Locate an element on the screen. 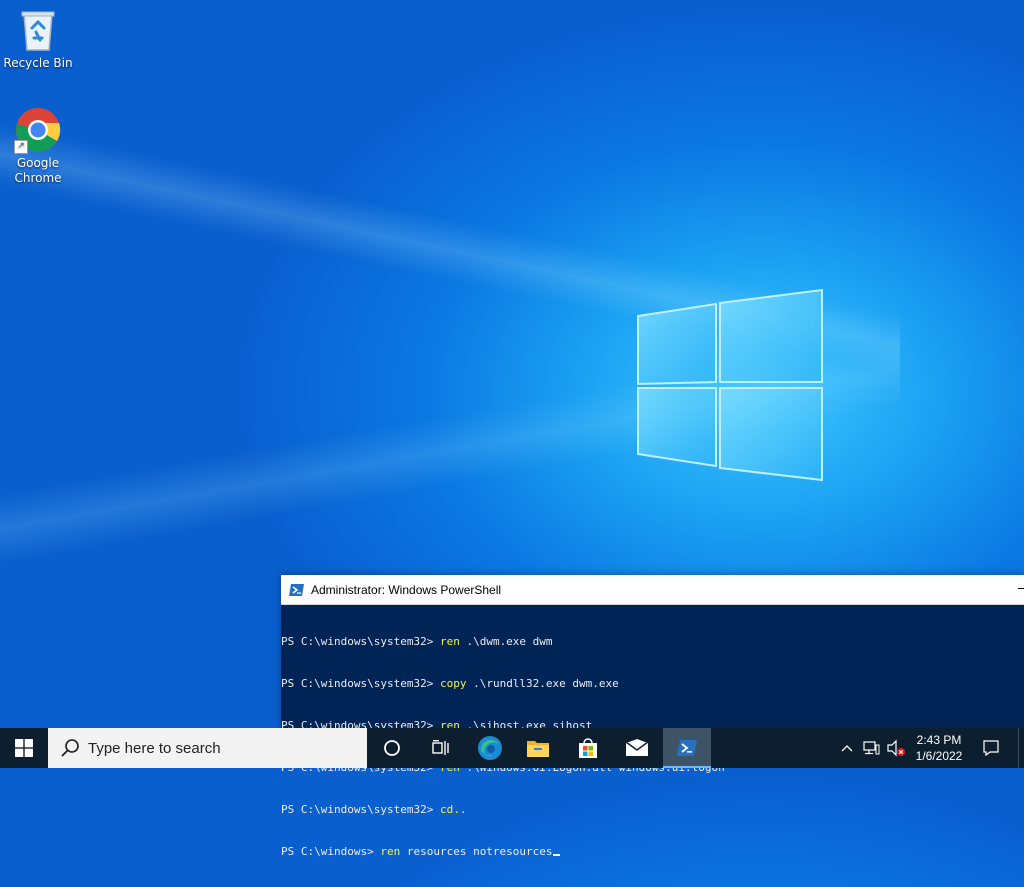 This screenshot has height=887, width=1024. search-box: Type here to search is located at coordinates (207, 748).